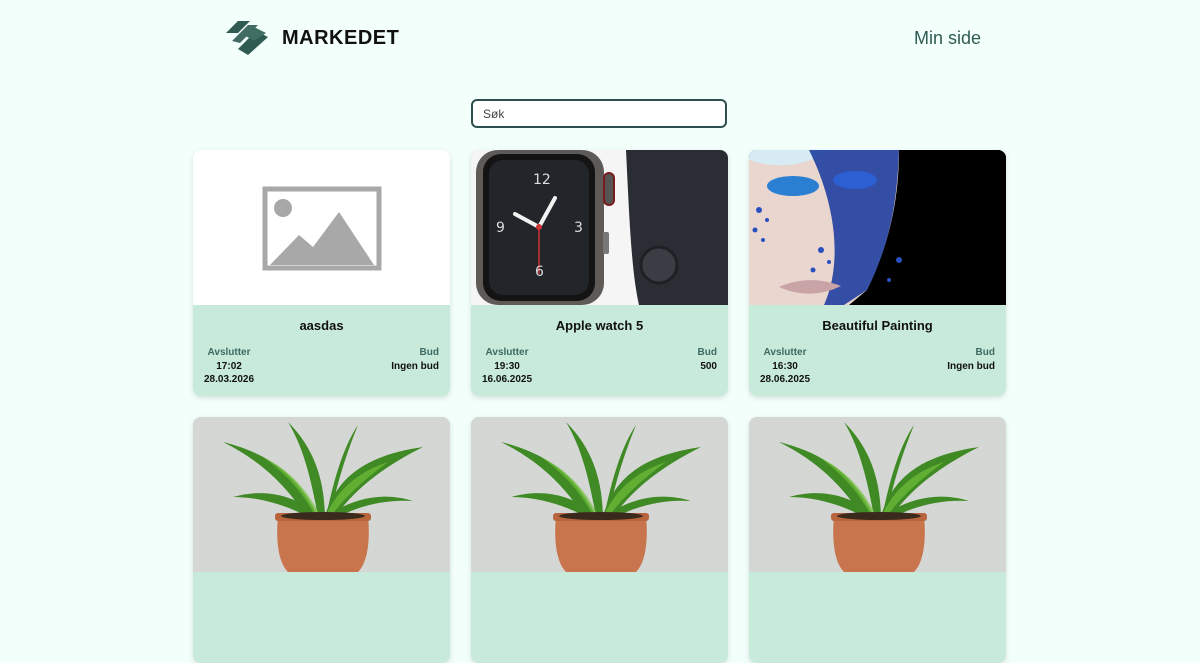 The width and height of the screenshot is (1200, 663). Describe the element at coordinates (599, 113) in the screenshot. I see `search-input` at that location.